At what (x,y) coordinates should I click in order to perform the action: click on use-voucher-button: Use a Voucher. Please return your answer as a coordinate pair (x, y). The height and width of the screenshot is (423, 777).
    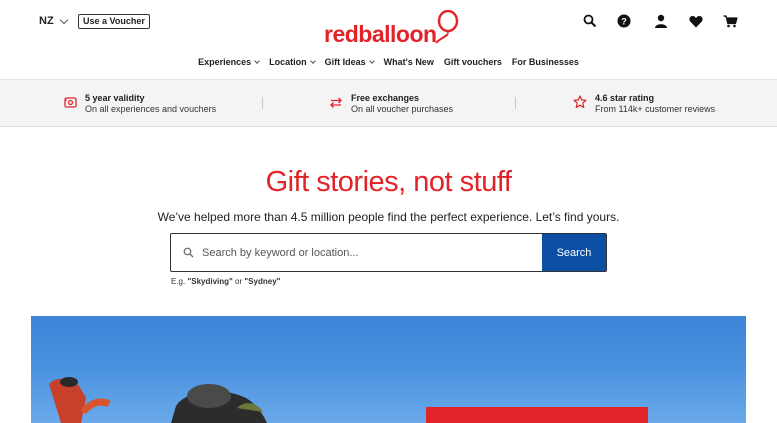
    Looking at the image, I should click on (114, 21).